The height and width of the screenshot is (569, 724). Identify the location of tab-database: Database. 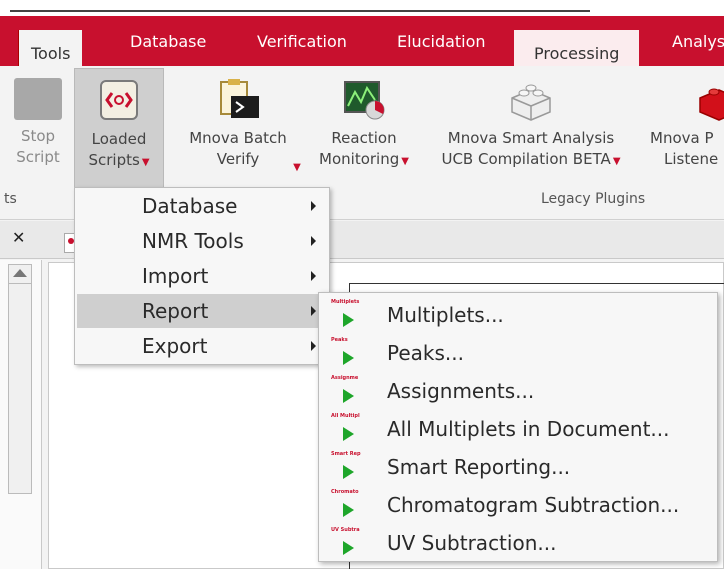
(168, 41).